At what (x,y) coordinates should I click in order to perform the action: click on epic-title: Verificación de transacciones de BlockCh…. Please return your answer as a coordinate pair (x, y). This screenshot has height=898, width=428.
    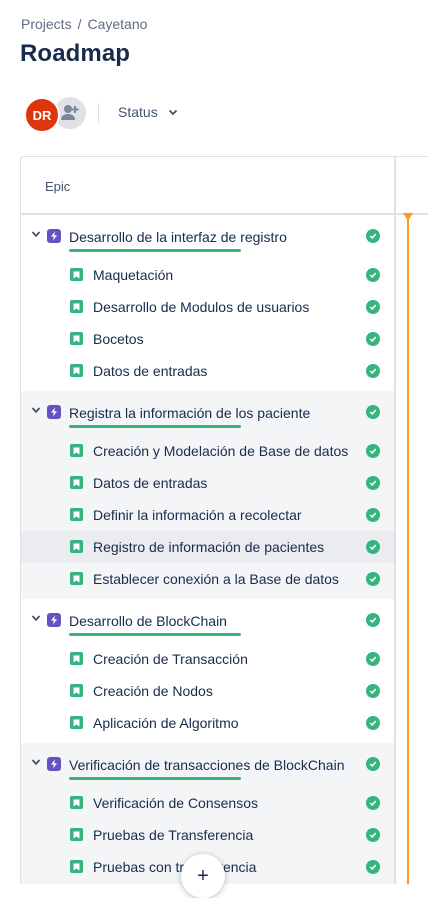
    Looking at the image, I should click on (207, 765).